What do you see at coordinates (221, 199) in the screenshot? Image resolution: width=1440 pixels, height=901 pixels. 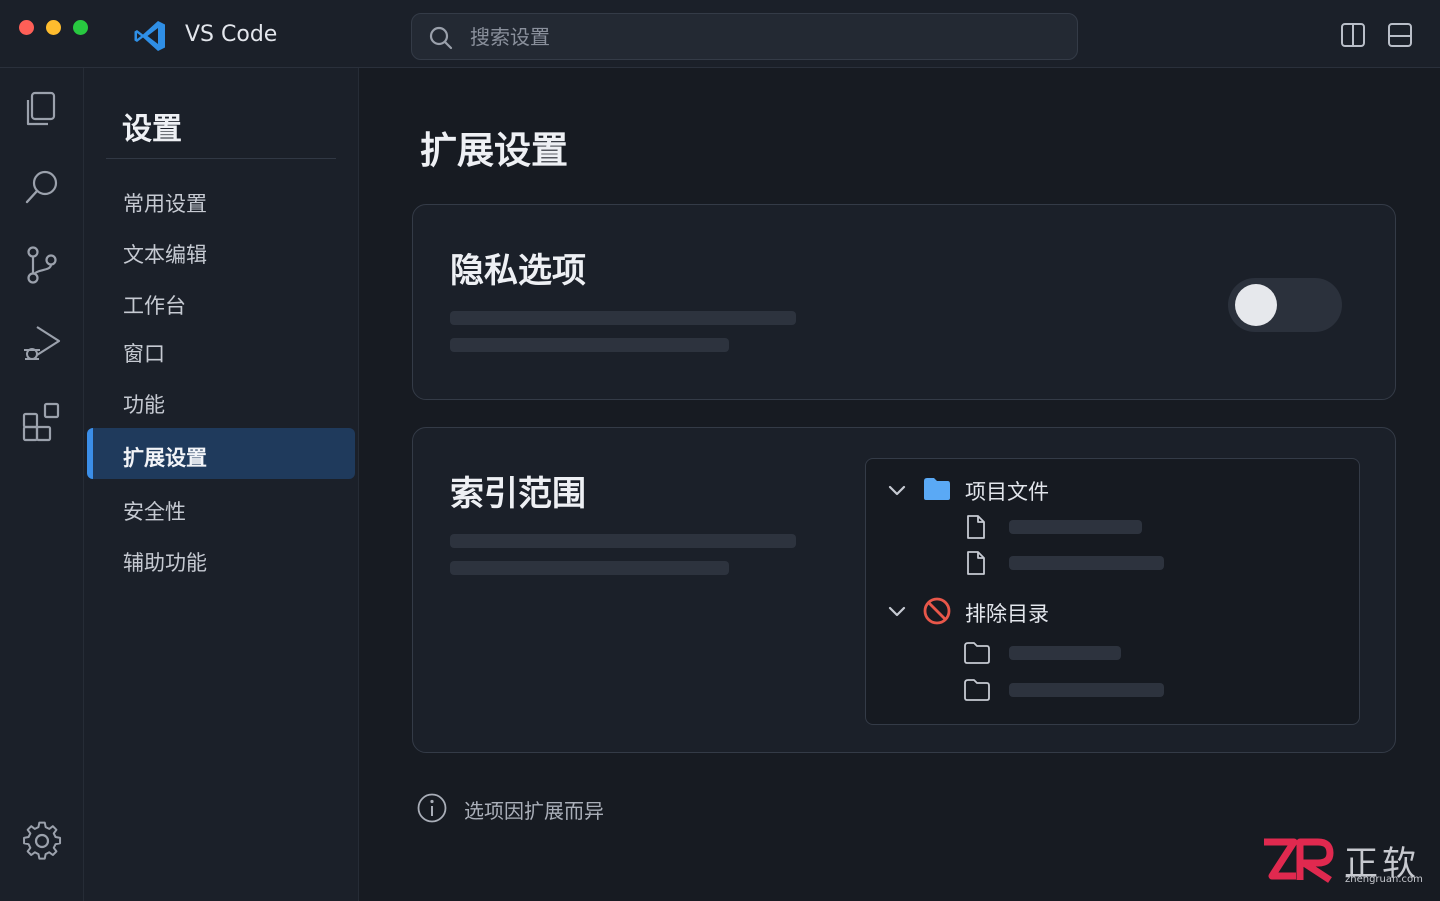 I see `sidebar-item-common: 常用设置` at bounding box center [221, 199].